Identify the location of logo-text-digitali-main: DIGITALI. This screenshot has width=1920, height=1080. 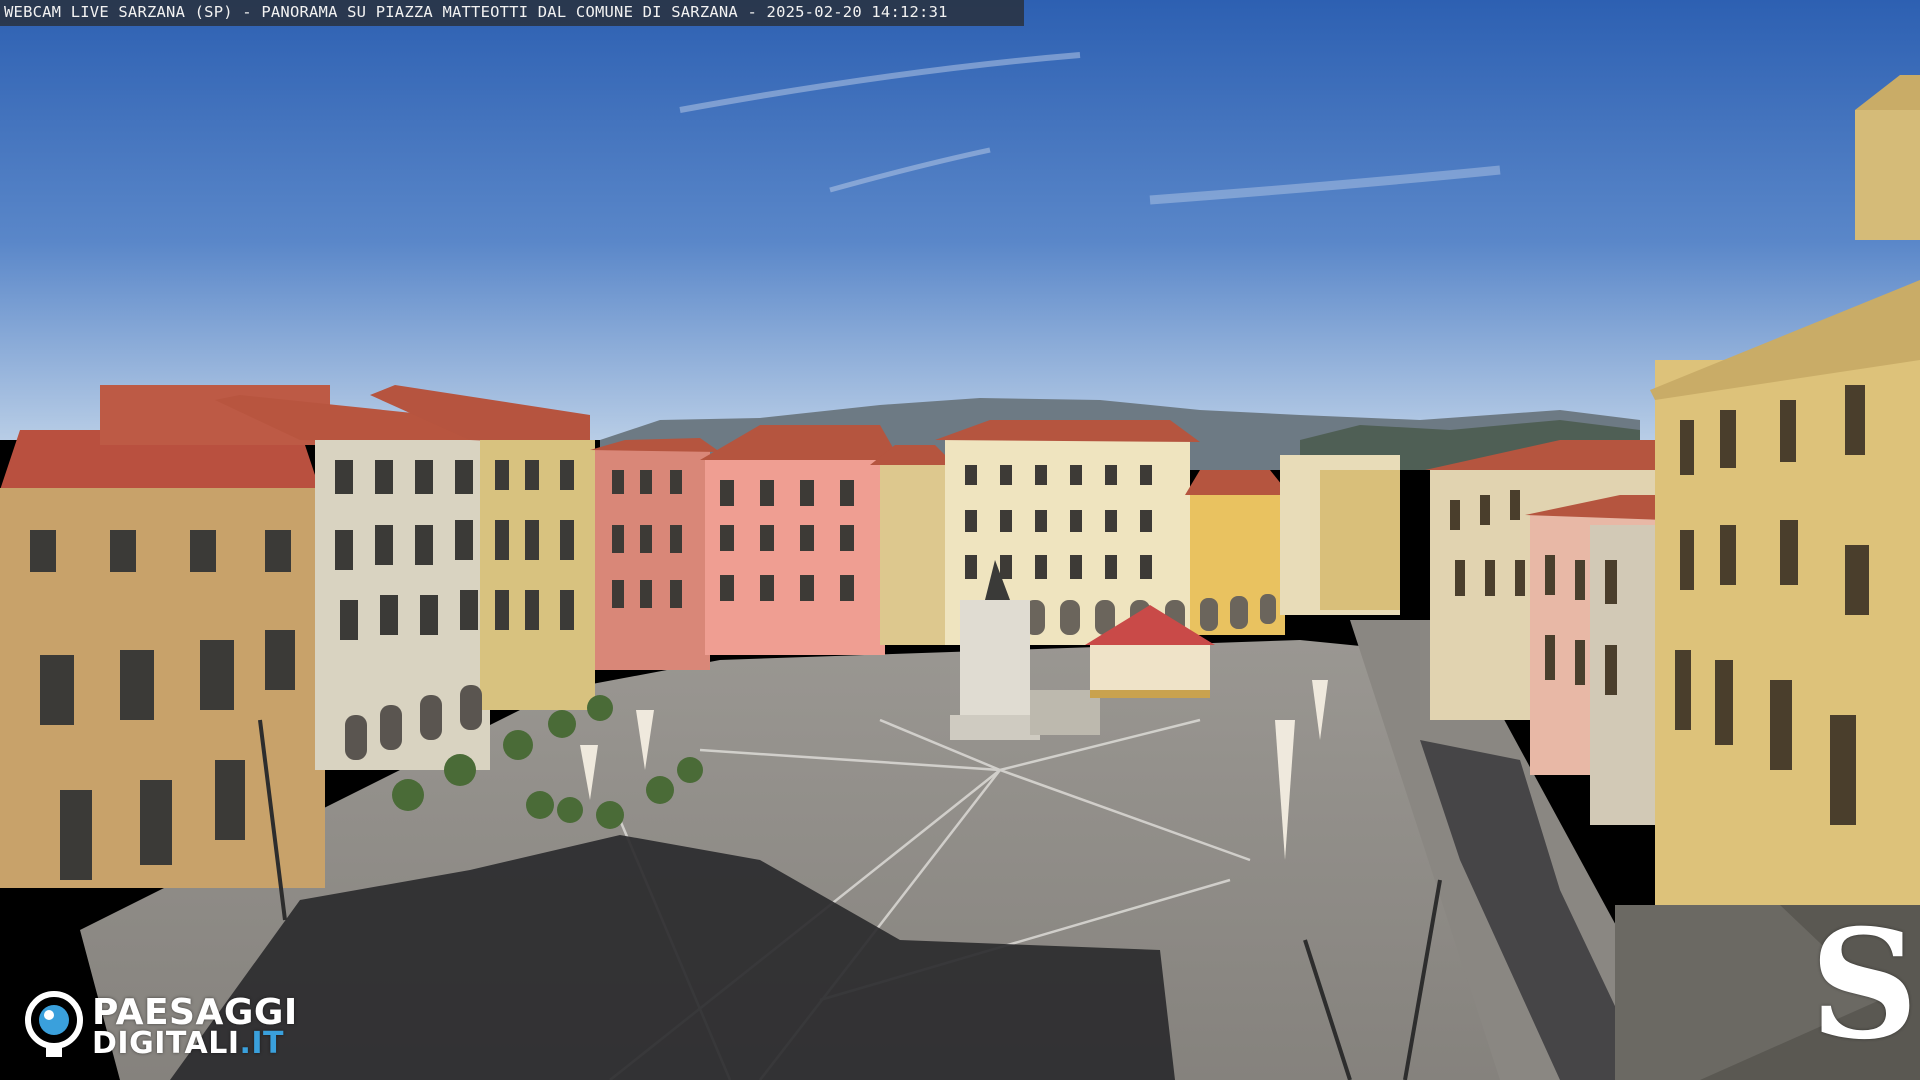
(166, 1043).